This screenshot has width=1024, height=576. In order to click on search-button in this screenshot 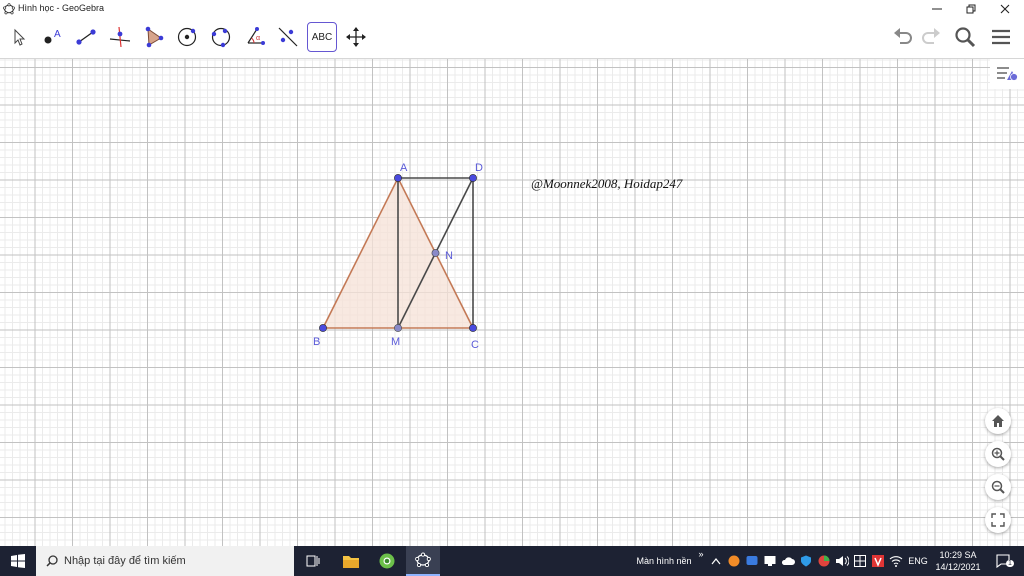, I will do `click(965, 37)`.